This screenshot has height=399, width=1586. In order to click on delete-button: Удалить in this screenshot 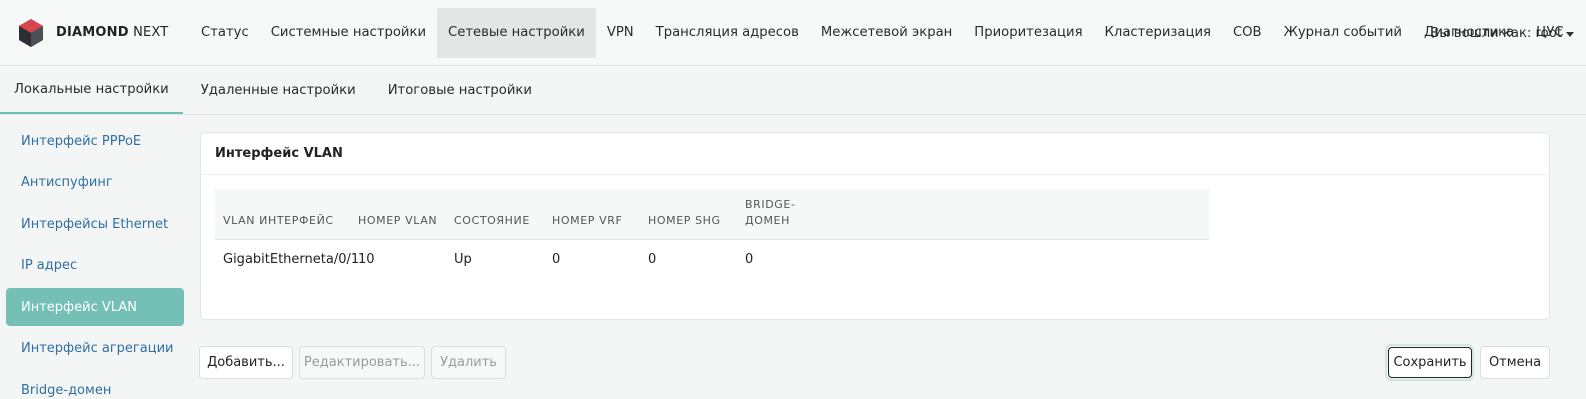, I will do `click(468, 362)`.